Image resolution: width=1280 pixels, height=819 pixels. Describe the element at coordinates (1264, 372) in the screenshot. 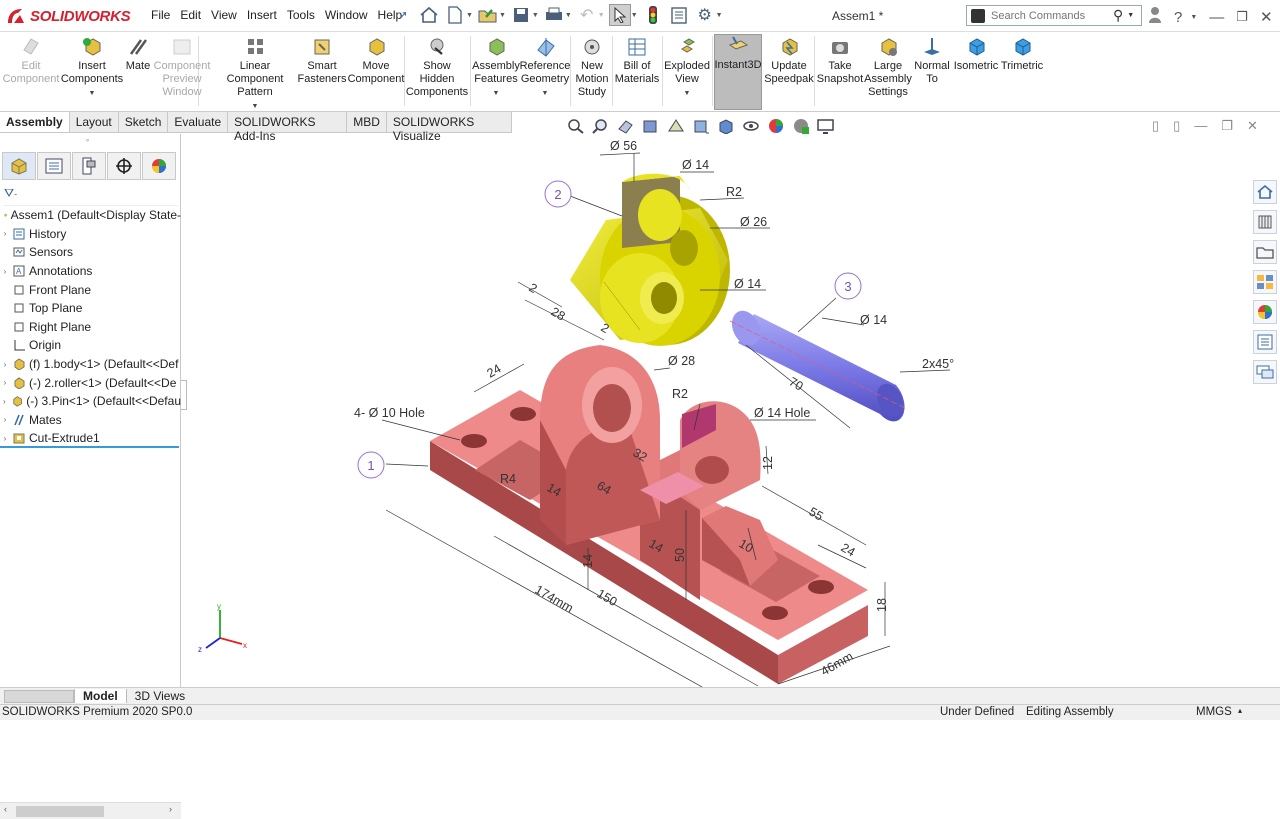

I see `forum-icon` at that location.